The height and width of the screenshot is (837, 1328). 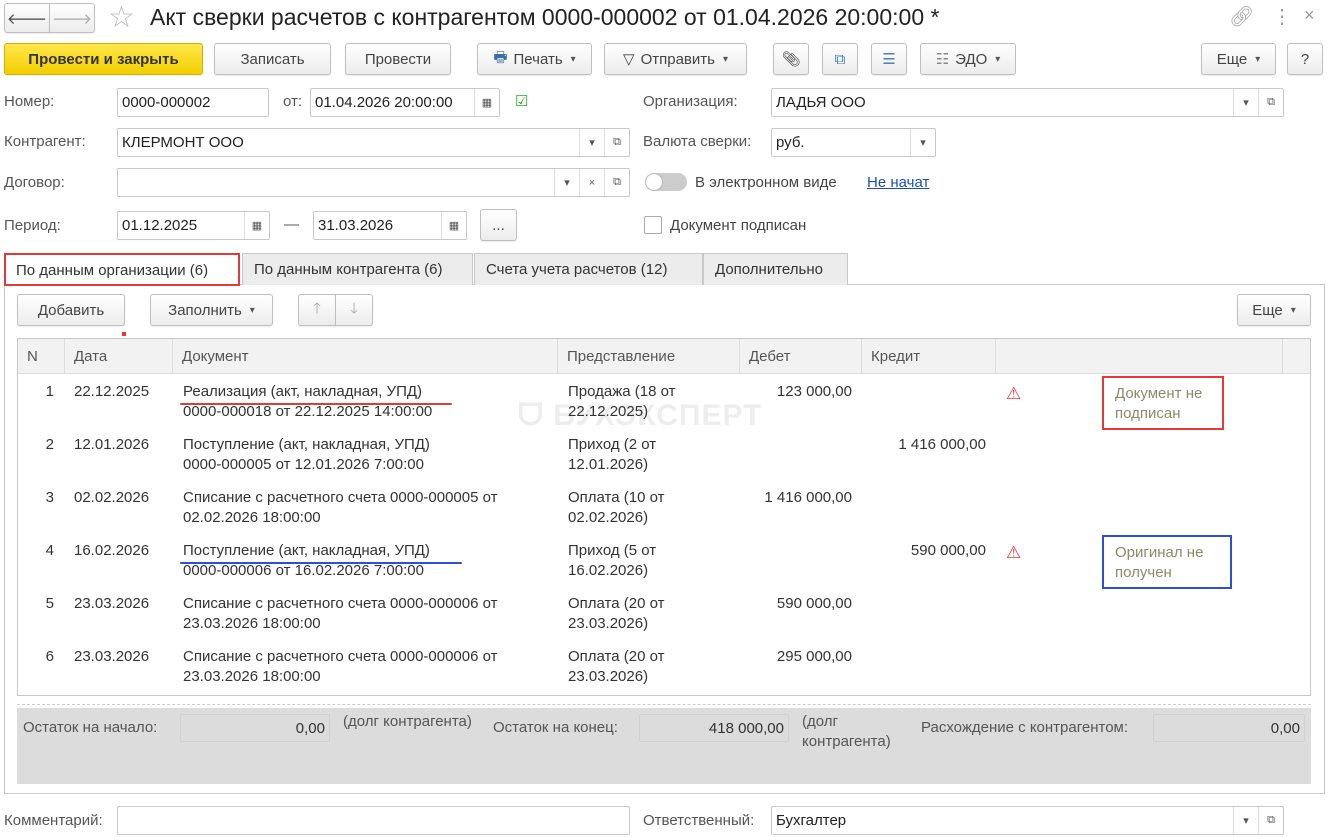 I want to click on period-from-field: 01.12.2025 ▦, so click(x=193, y=225).